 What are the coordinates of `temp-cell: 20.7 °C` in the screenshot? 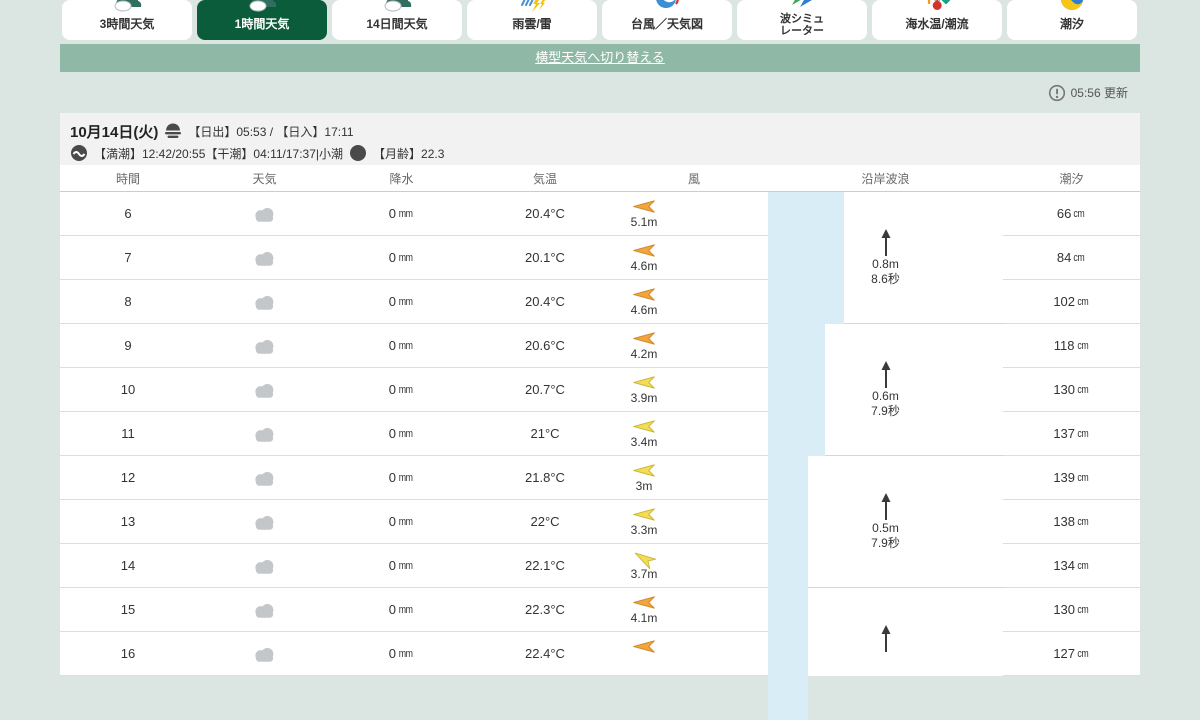 It's located at (545, 390).